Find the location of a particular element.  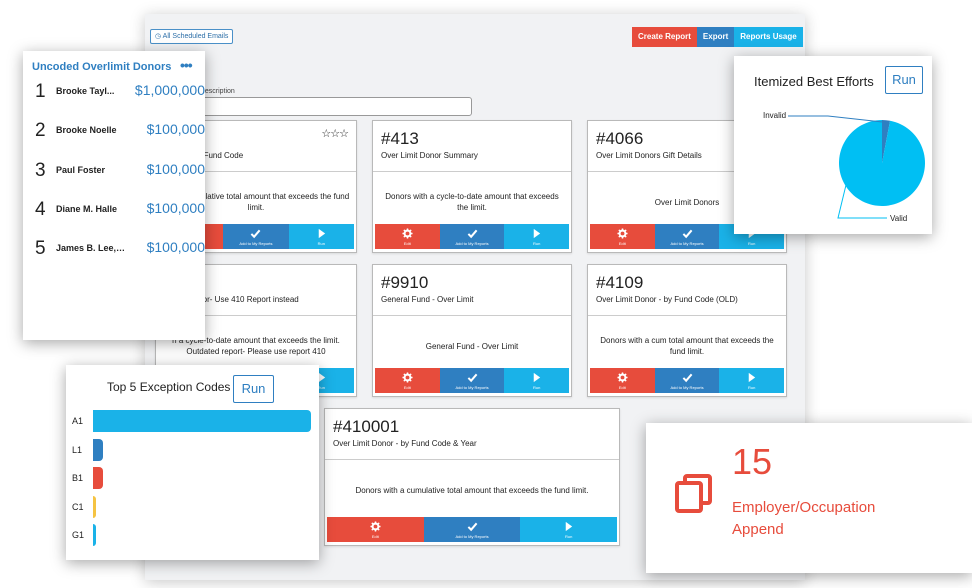

reports-usage-button: Reports Usage is located at coordinates (768, 37).